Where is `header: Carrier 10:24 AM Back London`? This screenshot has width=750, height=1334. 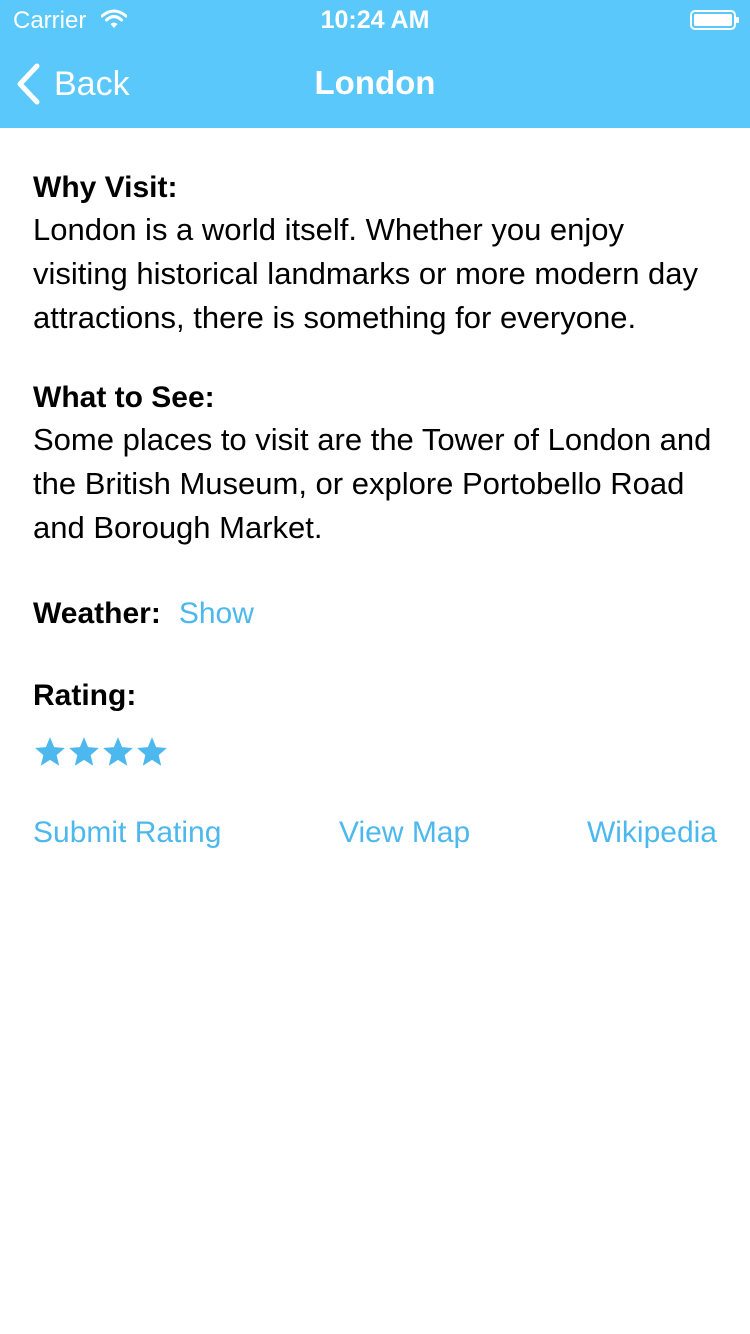 header: Carrier 10:24 AM Back London is located at coordinates (375, 64).